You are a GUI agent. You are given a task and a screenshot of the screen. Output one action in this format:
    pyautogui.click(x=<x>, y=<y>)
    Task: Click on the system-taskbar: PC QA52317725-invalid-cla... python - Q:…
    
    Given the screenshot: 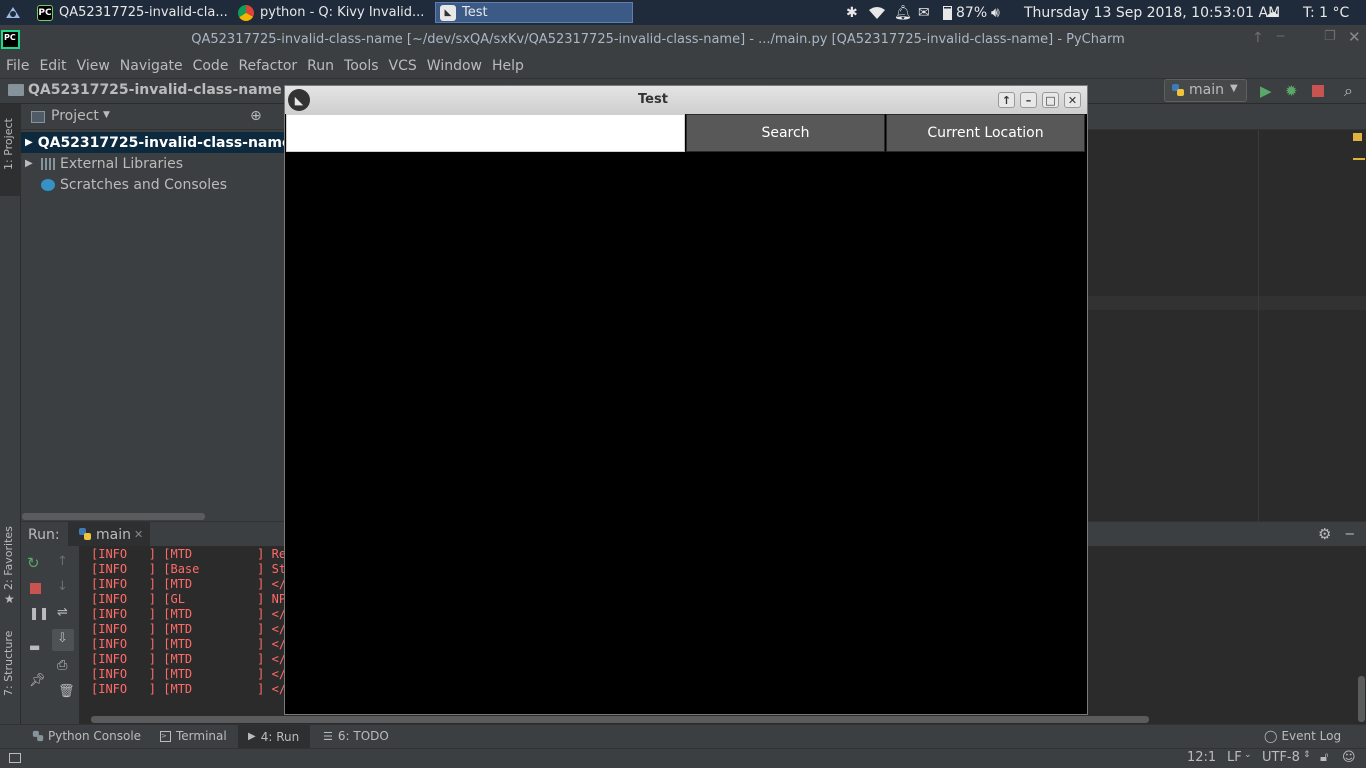 What is the action you would take?
    pyautogui.click(x=683, y=12)
    